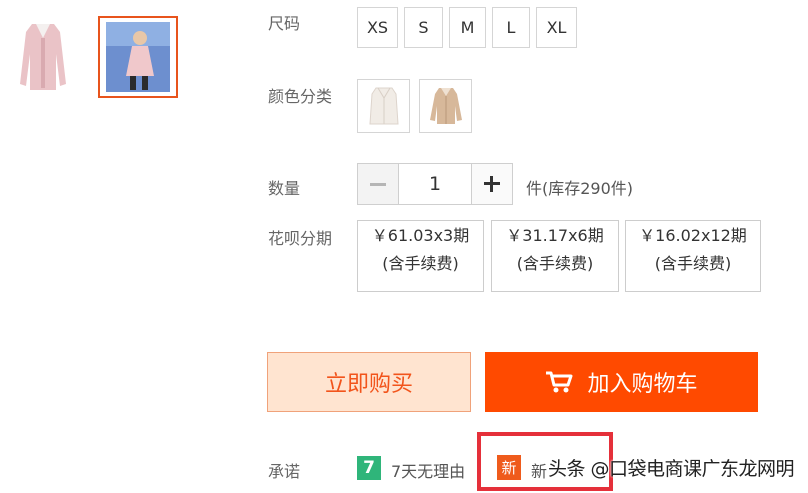 The image size is (808, 493). I want to click on plus-icon, so click(492, 184).